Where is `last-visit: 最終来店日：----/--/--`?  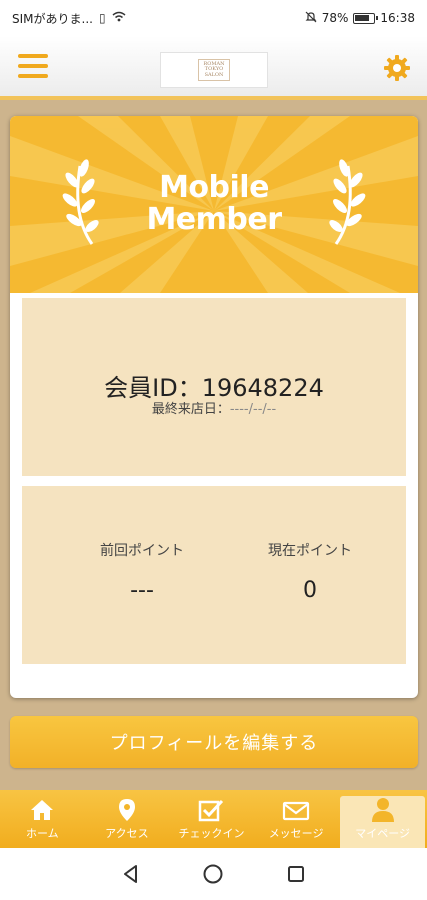
last-visit: 最終来店日：----/--/-- is located at coordinates (214, 407).